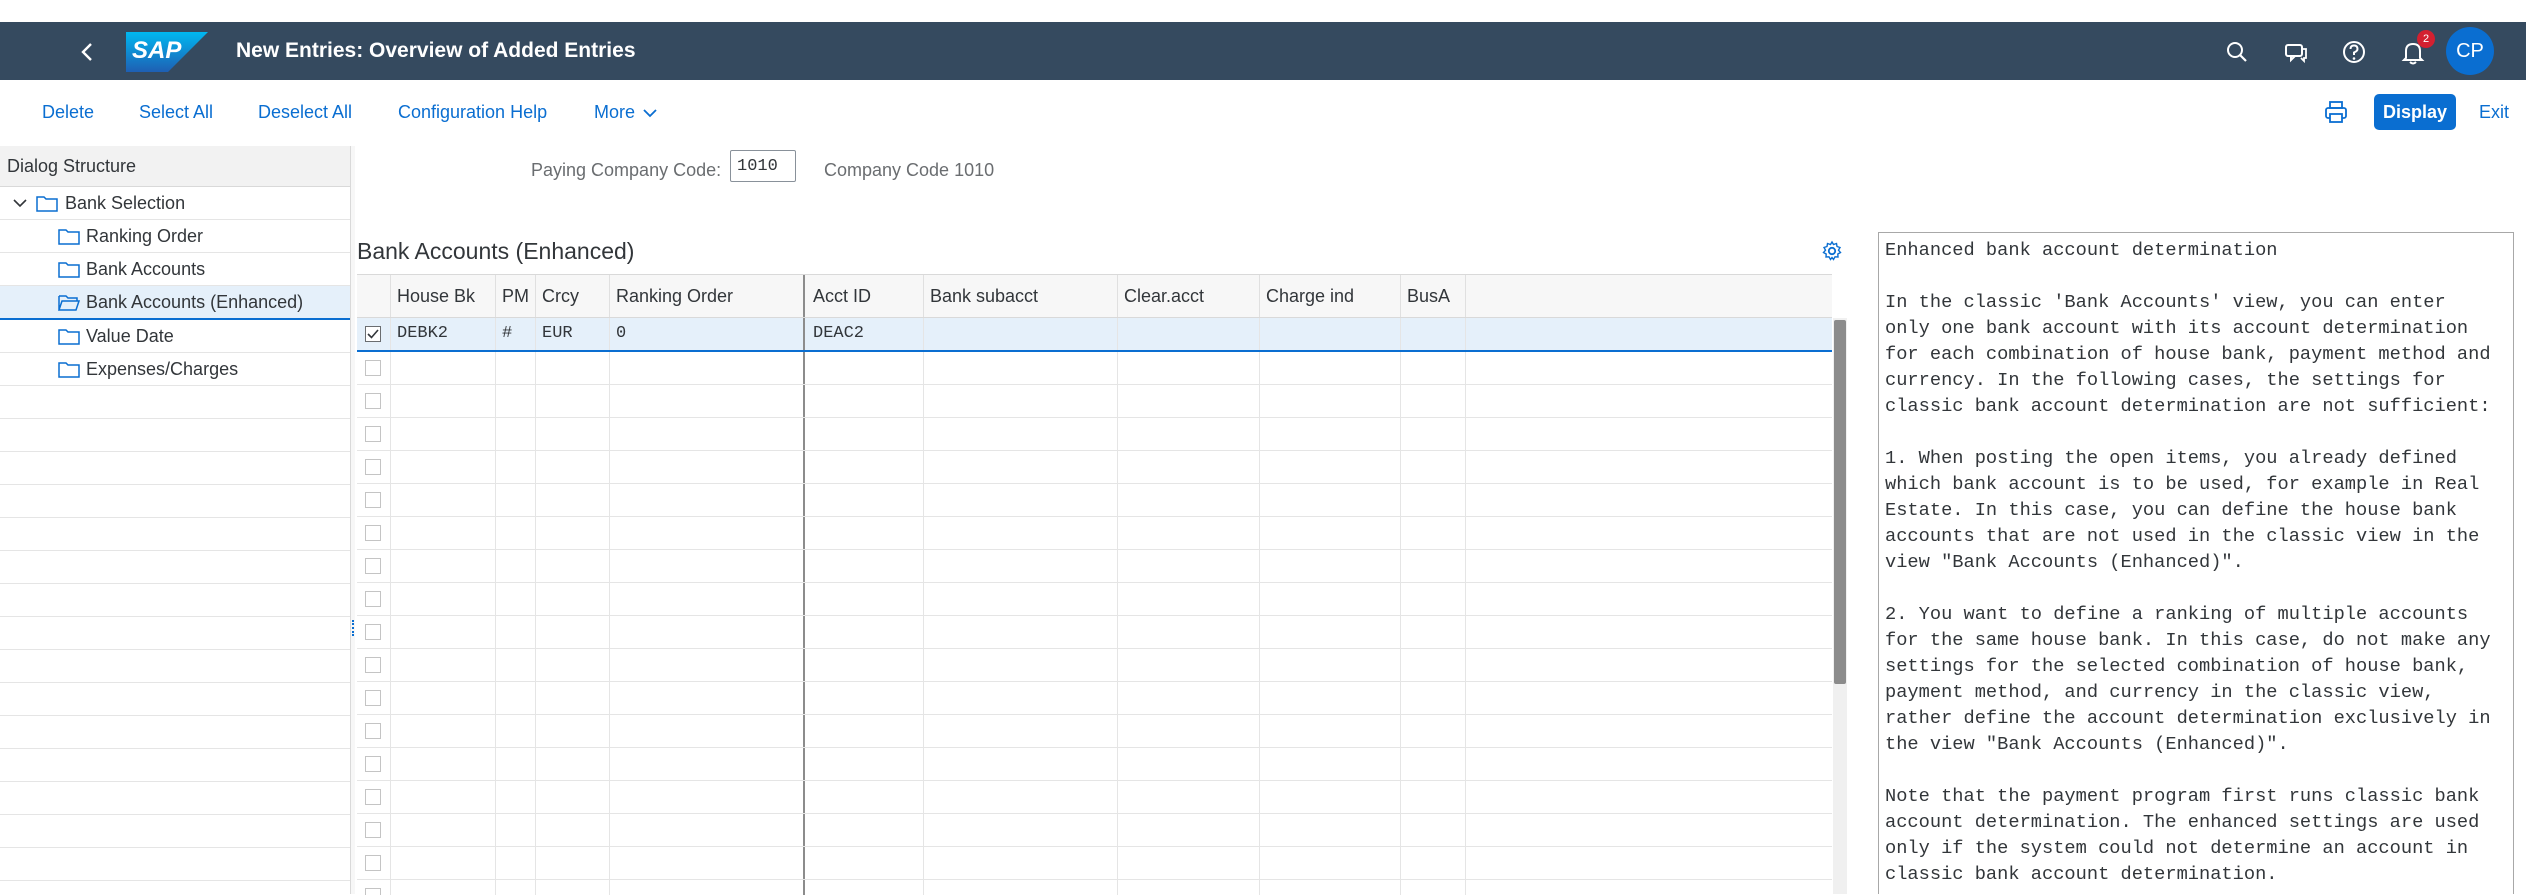 The image size is (2526, 895). Describe the element at coordinates (472, 112) in the screenshot. I see `configuration-help-button: Configuration Help` at that location.